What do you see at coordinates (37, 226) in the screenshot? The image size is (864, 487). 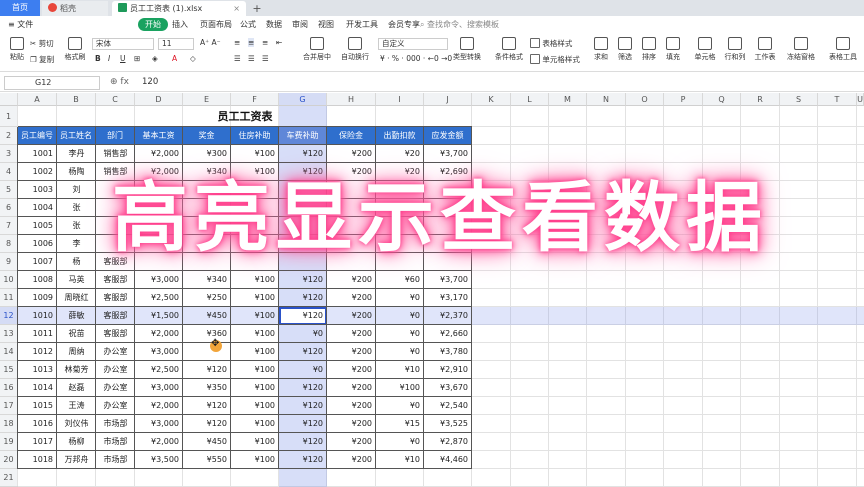 I see `table-cell: 1005` at bounding box center [37, 226].